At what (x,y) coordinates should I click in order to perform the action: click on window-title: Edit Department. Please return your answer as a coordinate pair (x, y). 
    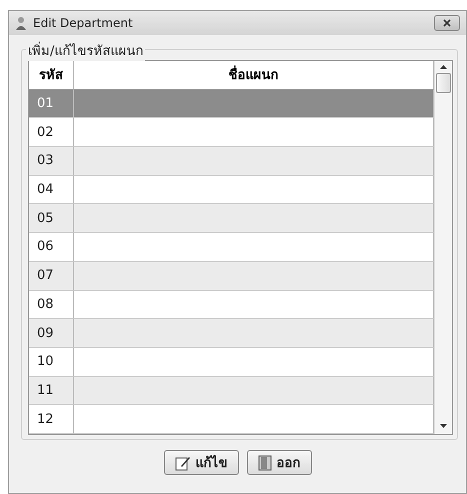
    Looking at the image, I should click on (83, 23).